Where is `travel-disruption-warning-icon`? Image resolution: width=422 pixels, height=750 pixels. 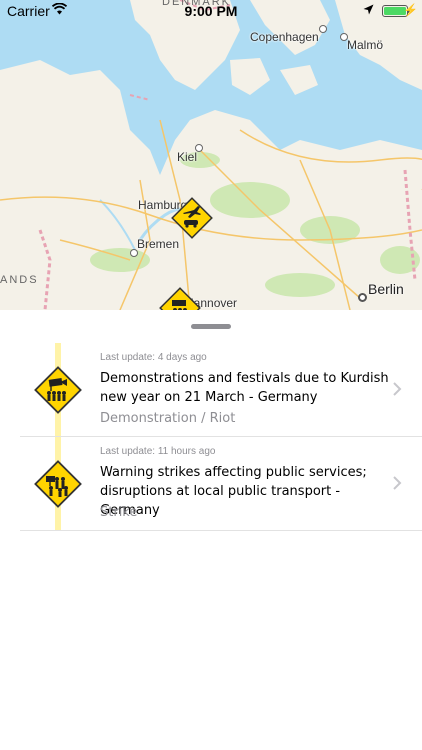 travel-disruption-warning-icon is located at coordinates (192, 218).